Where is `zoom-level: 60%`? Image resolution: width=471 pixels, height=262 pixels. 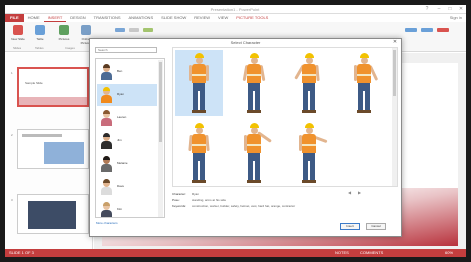 zoom-level: 60% is located at coordinates (449, 253).